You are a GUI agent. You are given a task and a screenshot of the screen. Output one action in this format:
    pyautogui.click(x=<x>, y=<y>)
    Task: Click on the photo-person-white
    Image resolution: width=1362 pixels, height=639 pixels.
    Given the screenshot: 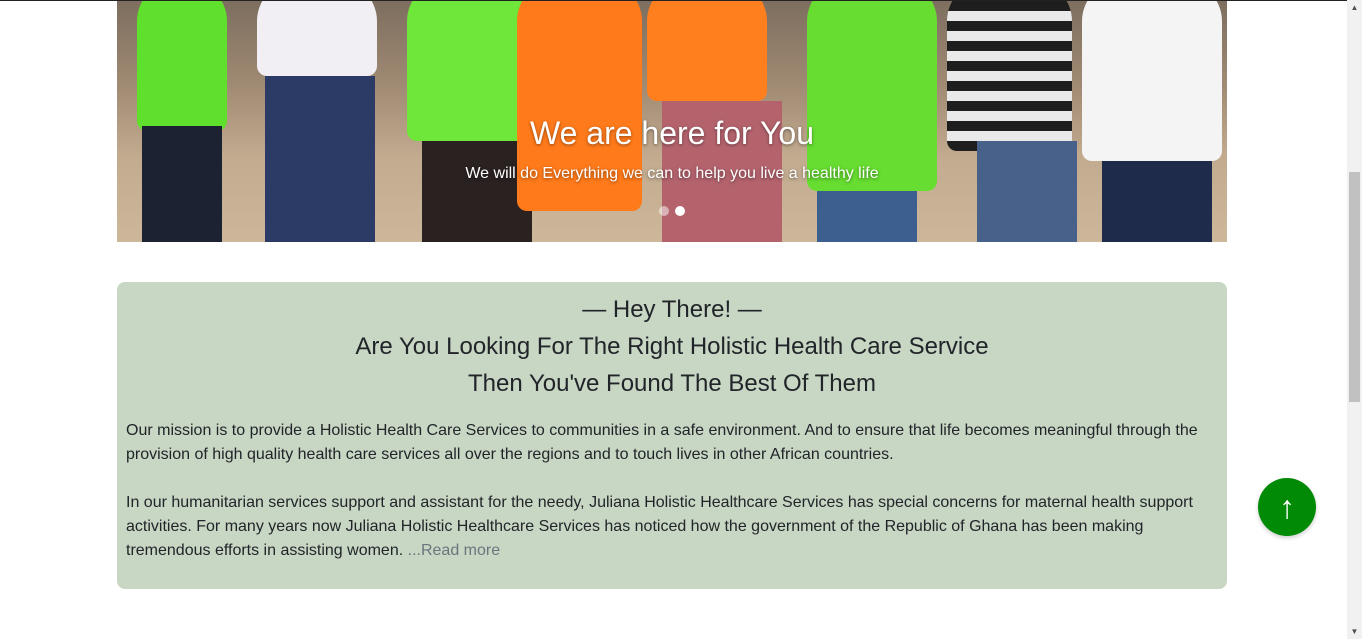 What is the action you would take?
    pyautogui.click(x=317, y=38)
    